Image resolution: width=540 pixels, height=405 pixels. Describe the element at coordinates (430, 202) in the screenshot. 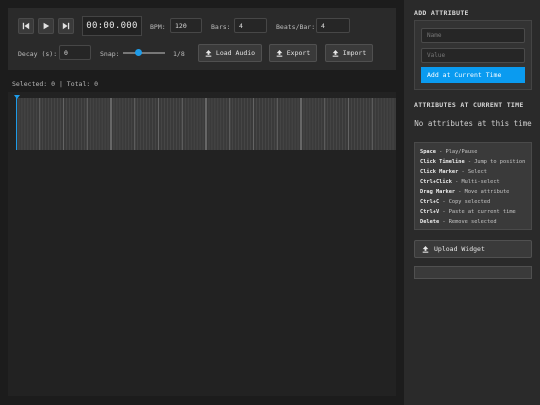

I see `shortcut-key: Ctrl+C` at that location.